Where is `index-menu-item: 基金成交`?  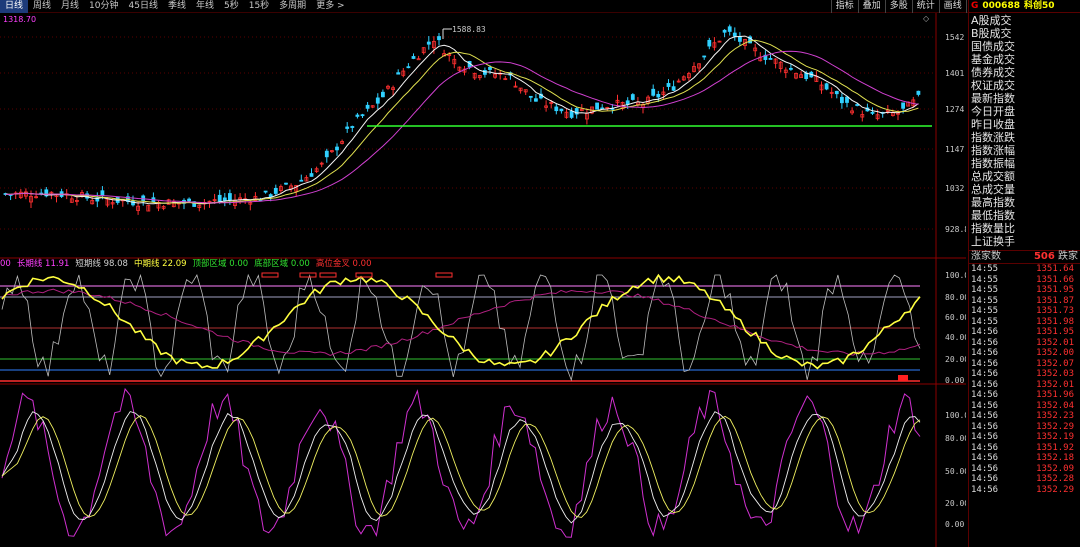 index-menu-item: 基金成交 is located at coordinates (1024, 59).